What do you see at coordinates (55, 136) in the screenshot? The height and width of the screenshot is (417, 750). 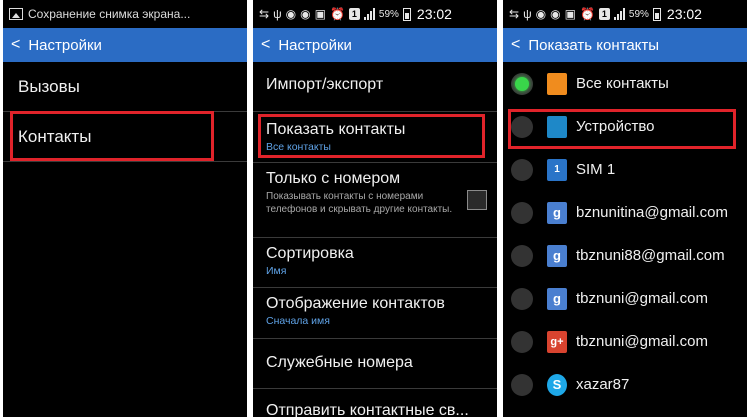 I see `settings-item-label: Контакты` at bounding box center [55, 136].